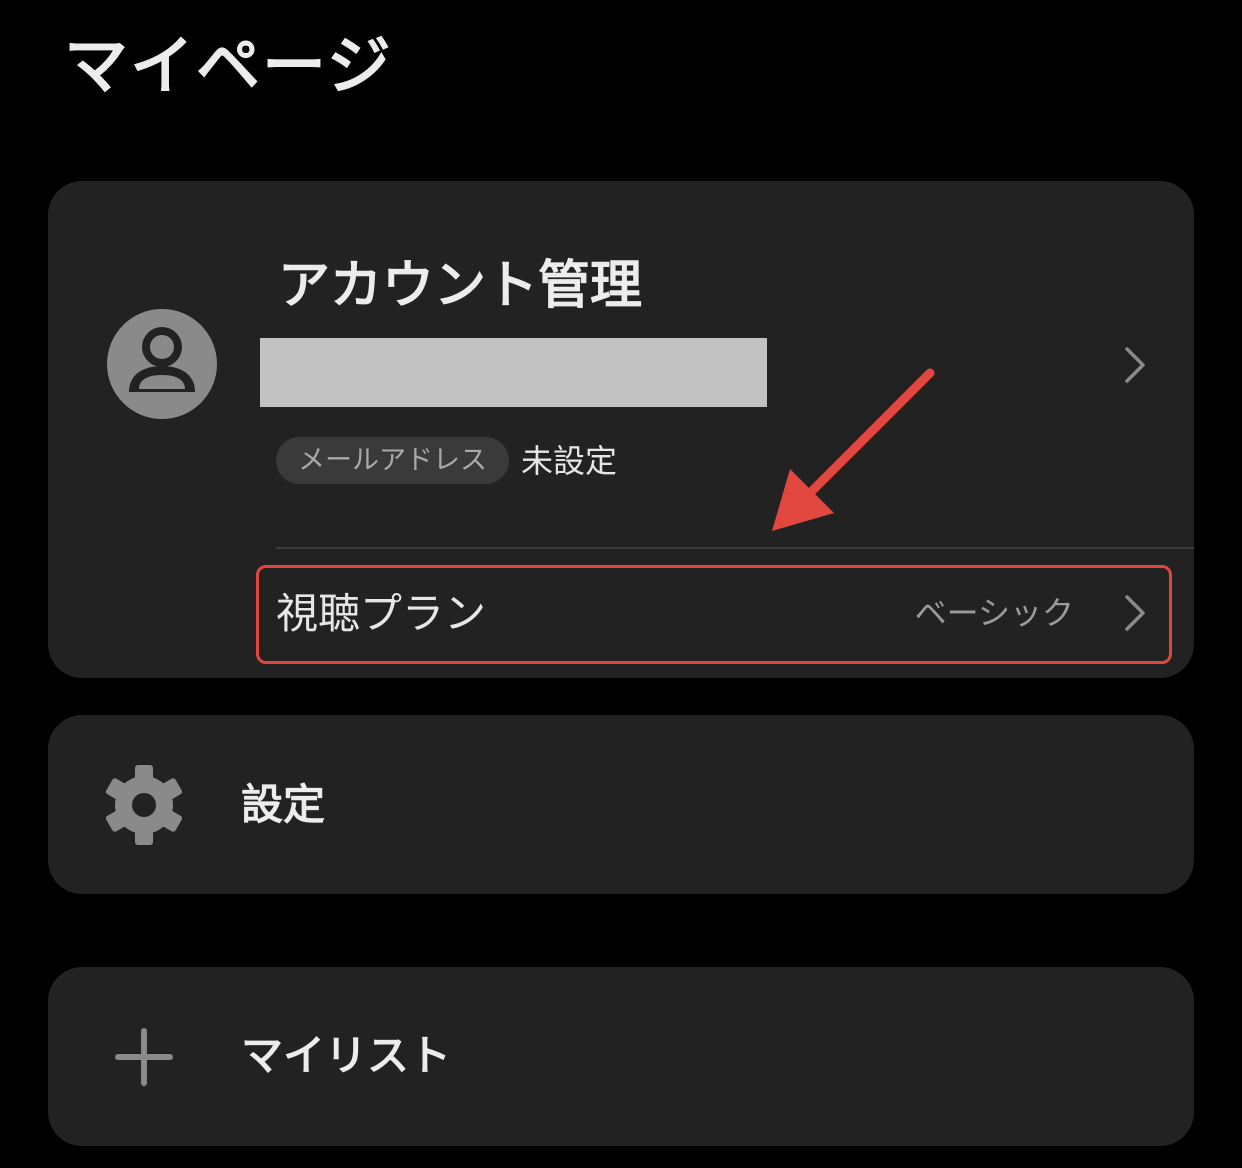 The width and height of the screenshot is (1242, 1168). Describe the element at coordinates (144, 805) in the screenshot. I see `gear-icon` at that location.